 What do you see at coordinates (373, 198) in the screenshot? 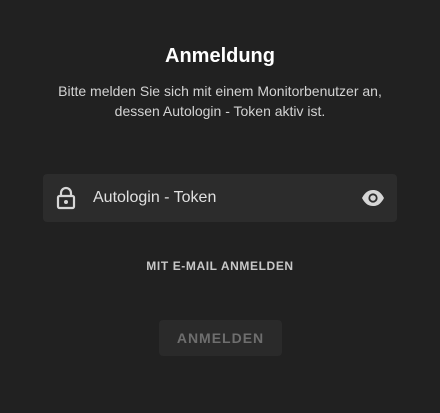
I see `eye-icon` at bounding box center [373, 198].